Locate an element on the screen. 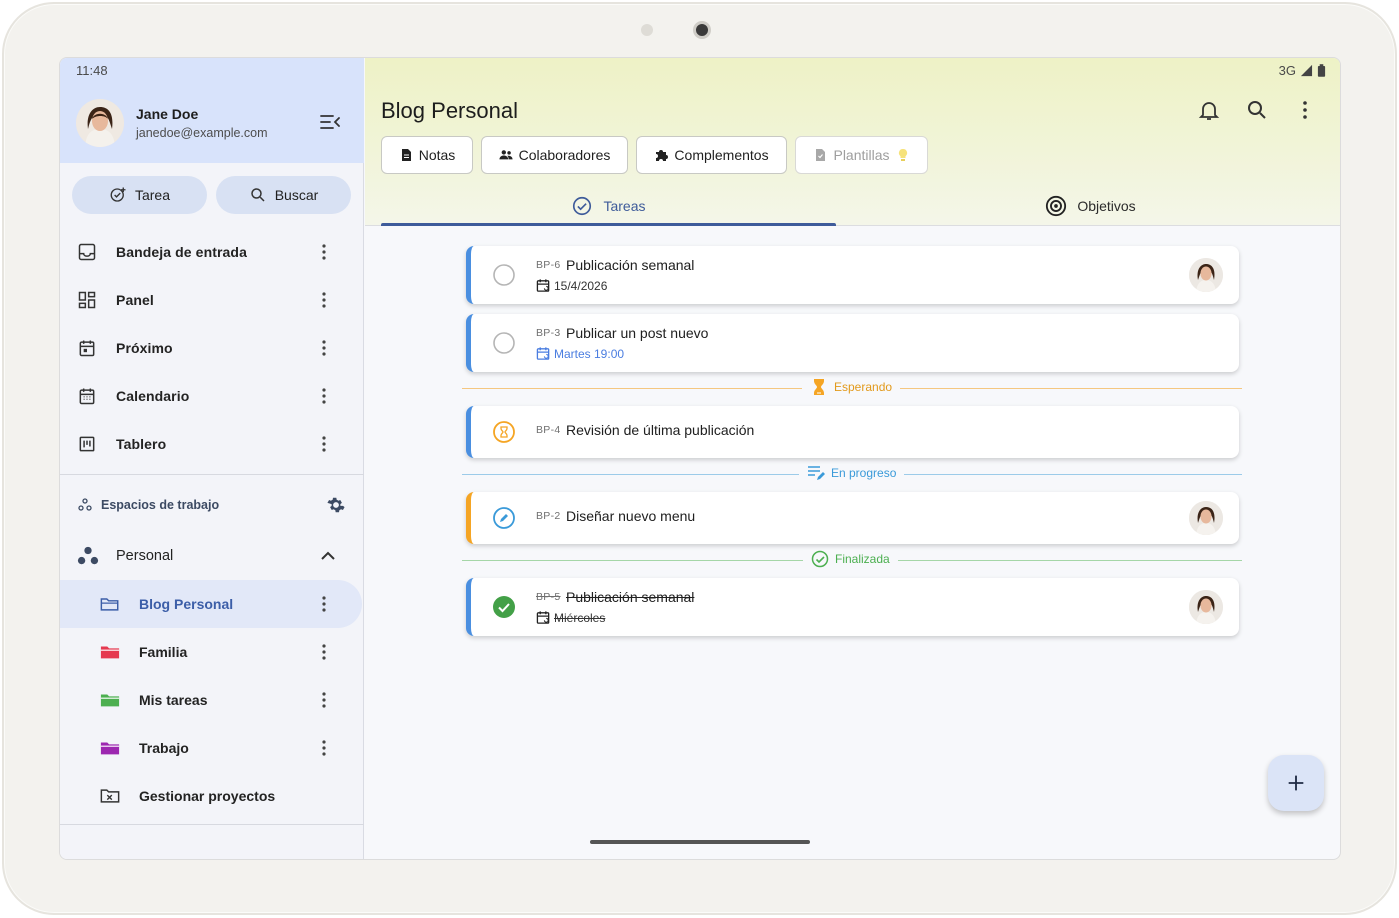 This screenshot has width=1399, height=918. task-card: BP-6 Publicación semanal 15/4/2026 is located at coordinates (852, 275).